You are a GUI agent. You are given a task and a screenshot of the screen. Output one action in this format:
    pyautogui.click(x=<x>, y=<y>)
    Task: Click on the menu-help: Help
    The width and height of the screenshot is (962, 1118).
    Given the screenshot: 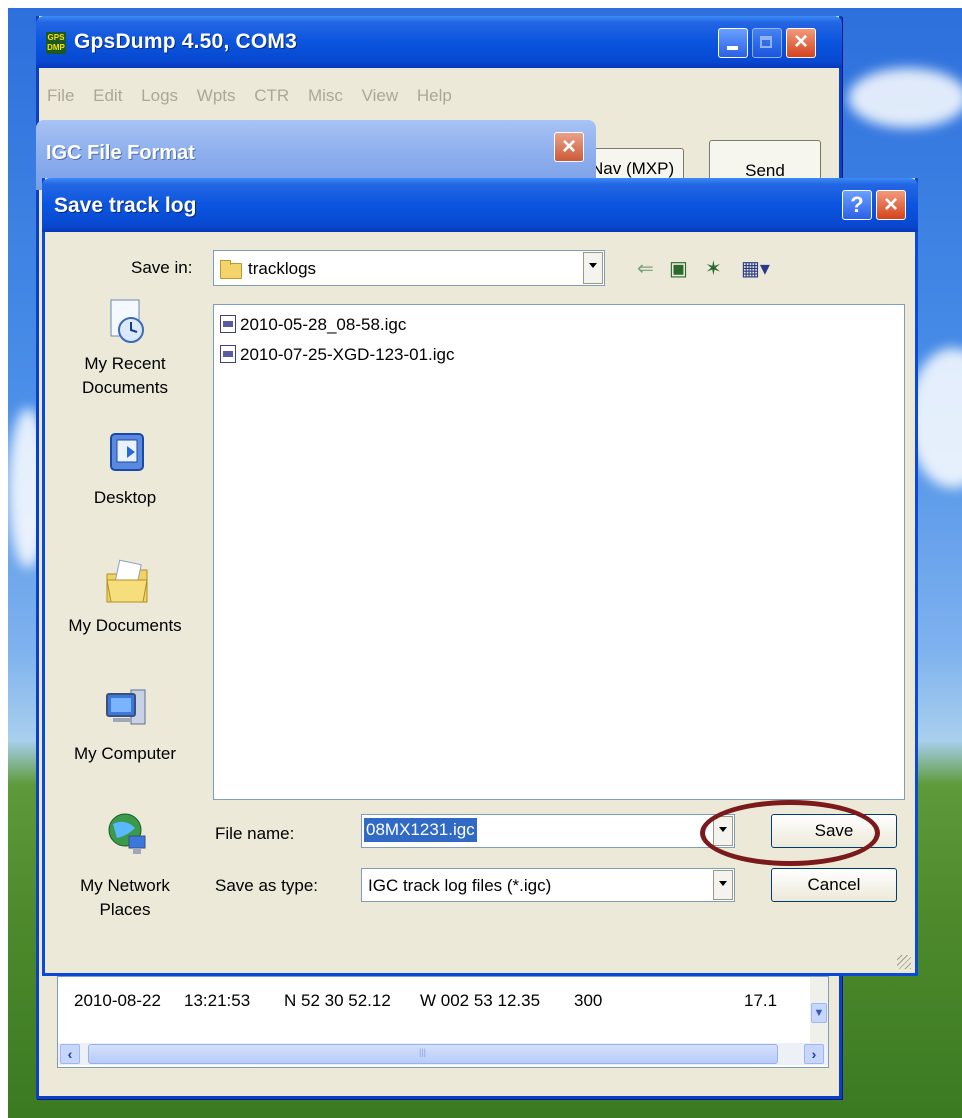 What is the action you would take?
    pyautogui.click(x=434, y=95)
    